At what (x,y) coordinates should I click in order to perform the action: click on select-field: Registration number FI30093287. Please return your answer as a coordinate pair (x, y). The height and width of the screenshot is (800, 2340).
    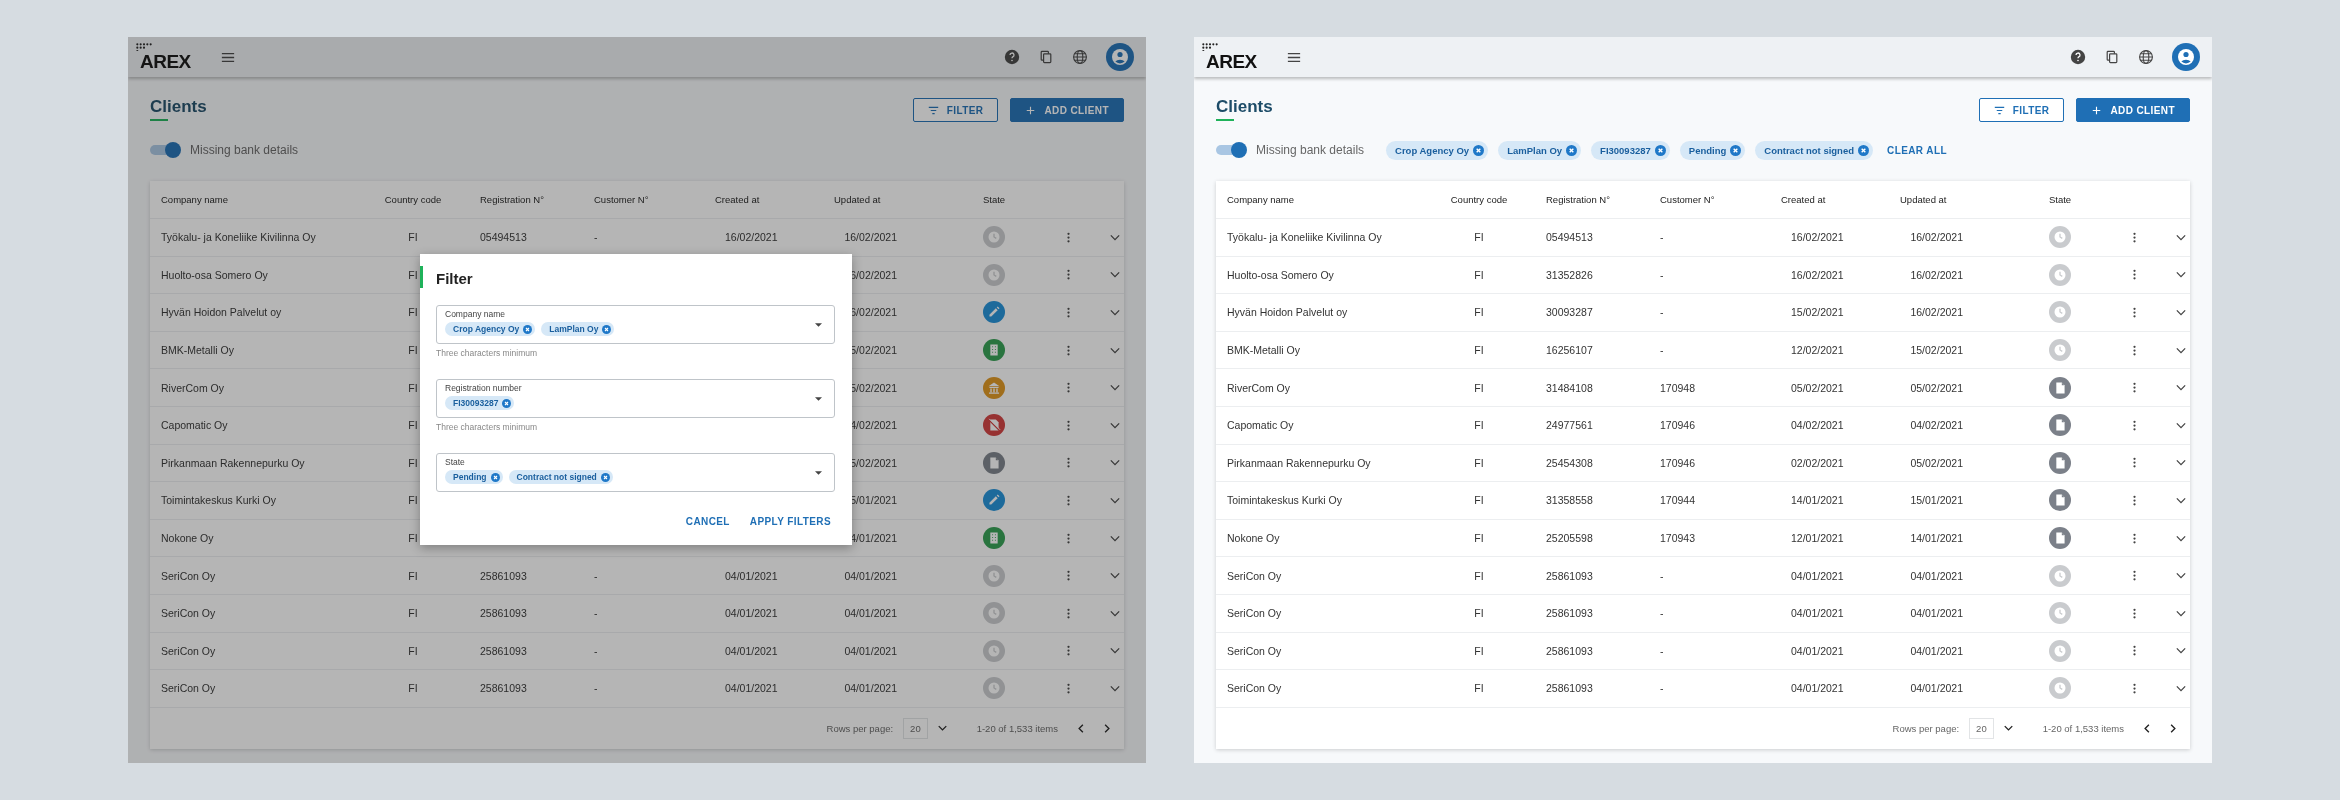
    Looking at the image, I should click on (635, 398).